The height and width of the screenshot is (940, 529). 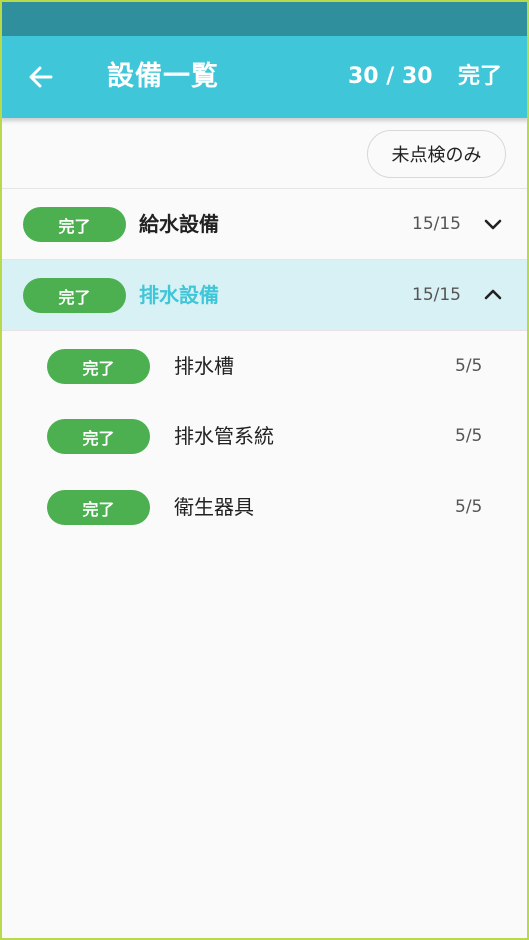 I want to click on sub-item-drainage-tank: 完了 排水槽 5/5, so click(x=264, y=366).